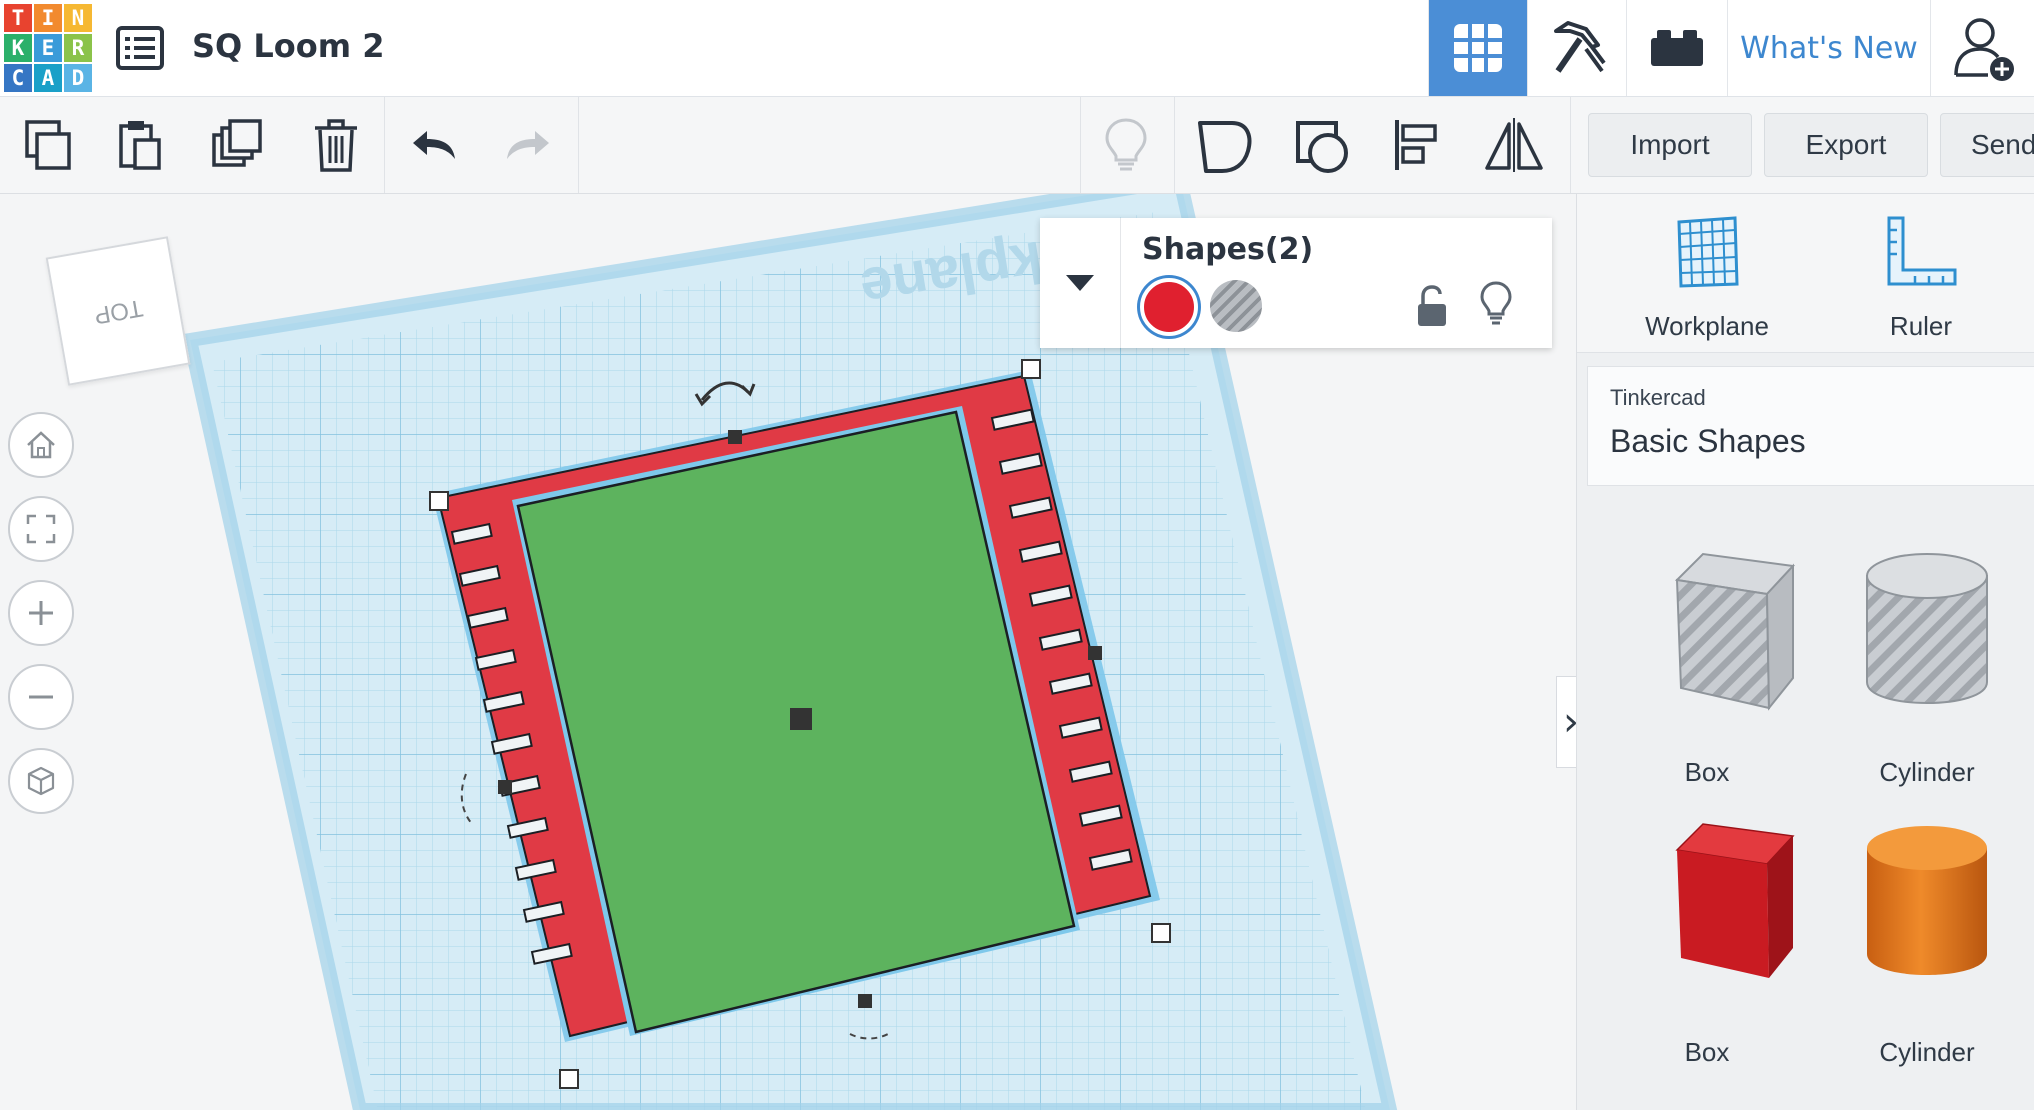 The image size is (2034, 1110). I want to click on shape-cylinder: Cylinder, so click(1925, 943).